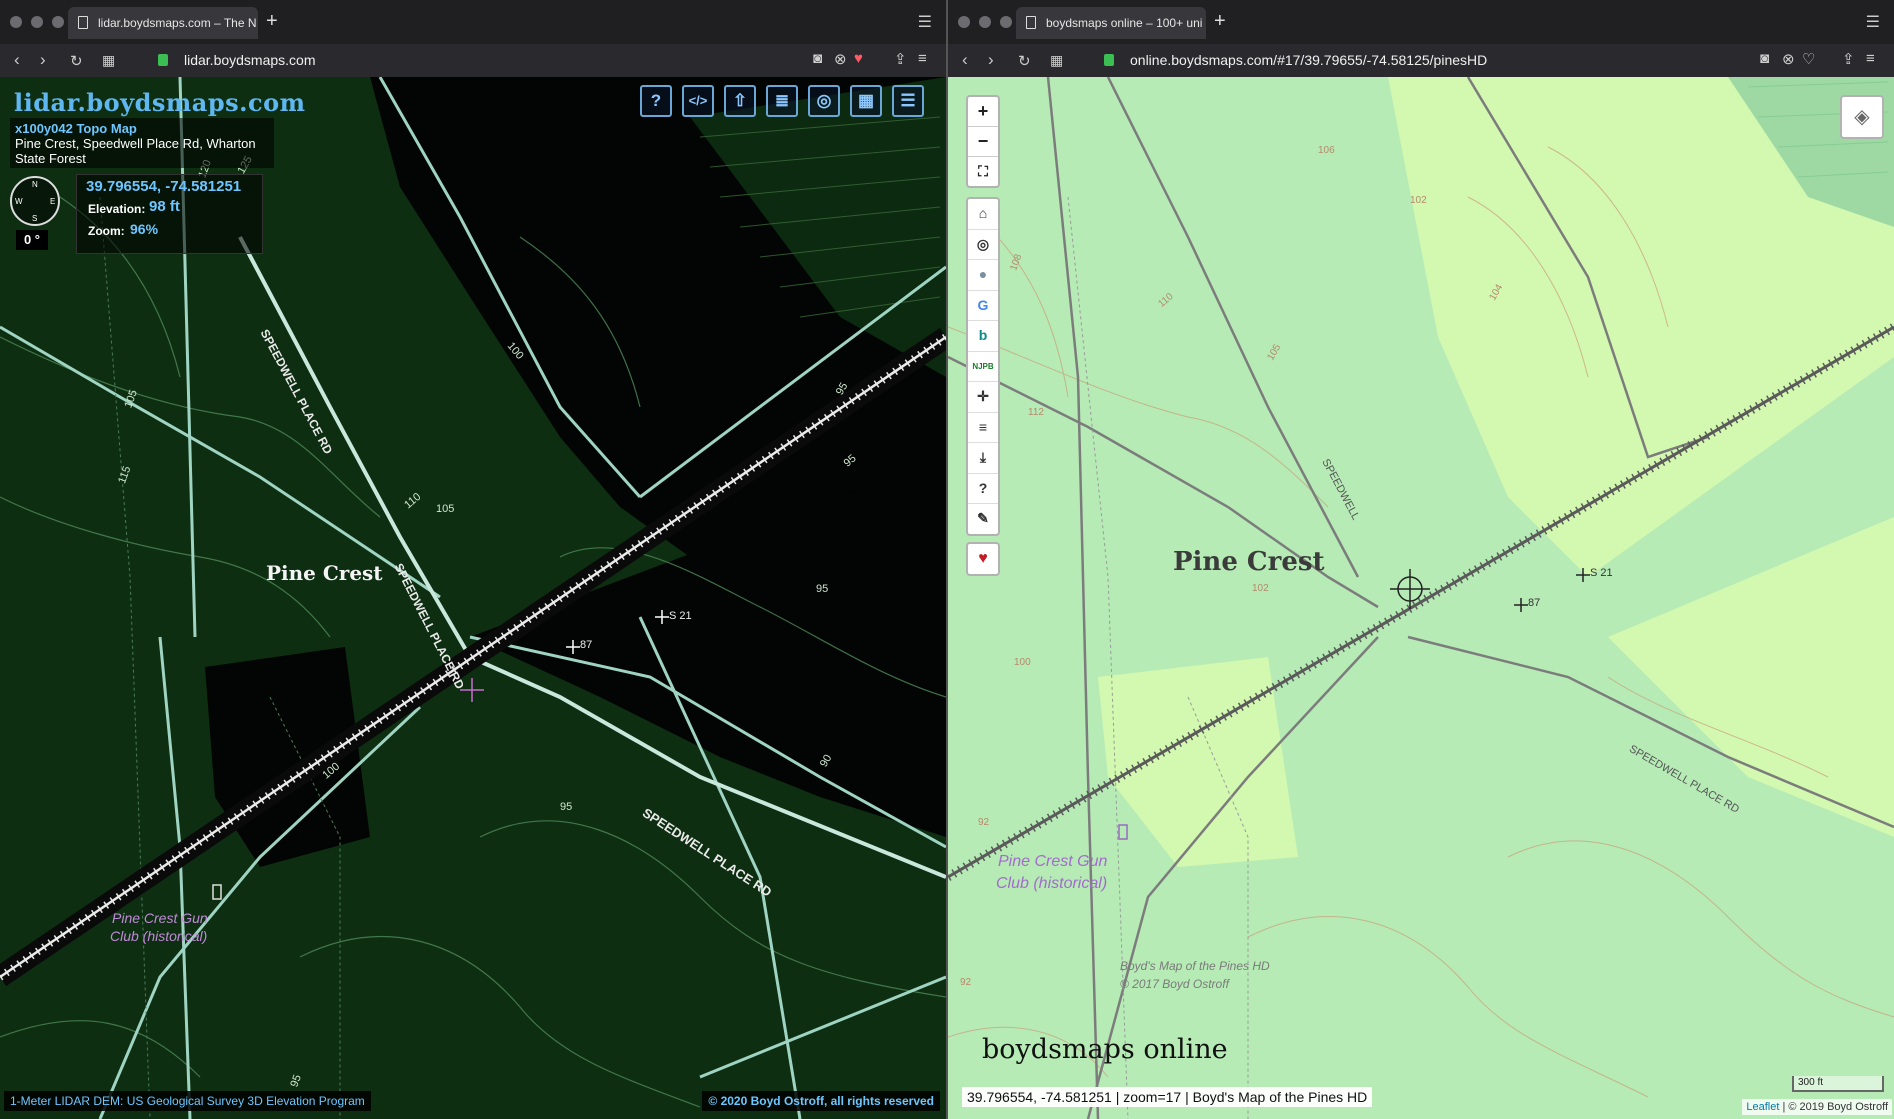 The width and height of the screenshot is (1894, 1119). What do you see at coordinates (983, 214) in the screenshot?
I see `home-icon: ⌂` at bounding box center [983, 214].